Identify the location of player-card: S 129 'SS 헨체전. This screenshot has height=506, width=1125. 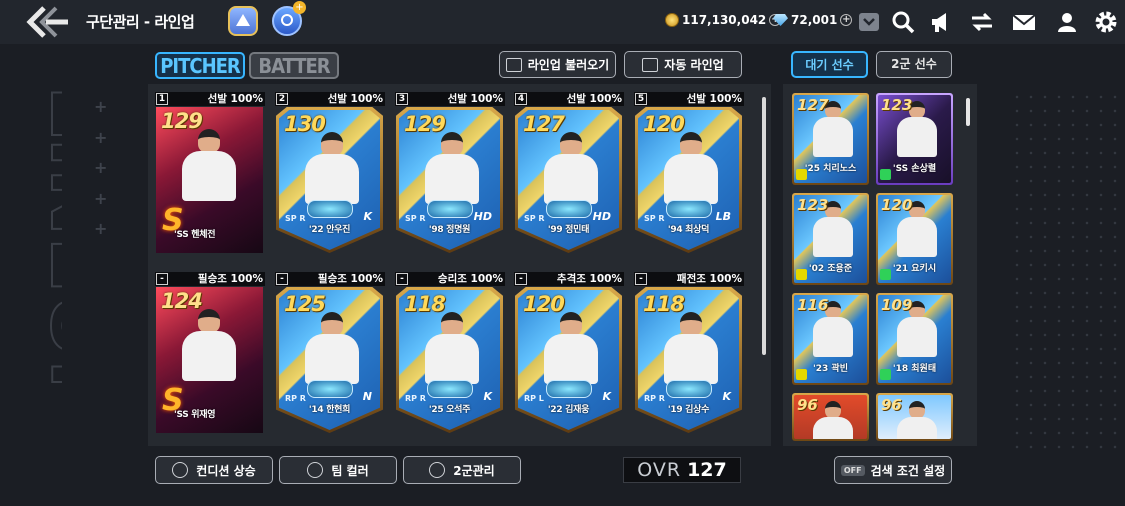
(209, 180).